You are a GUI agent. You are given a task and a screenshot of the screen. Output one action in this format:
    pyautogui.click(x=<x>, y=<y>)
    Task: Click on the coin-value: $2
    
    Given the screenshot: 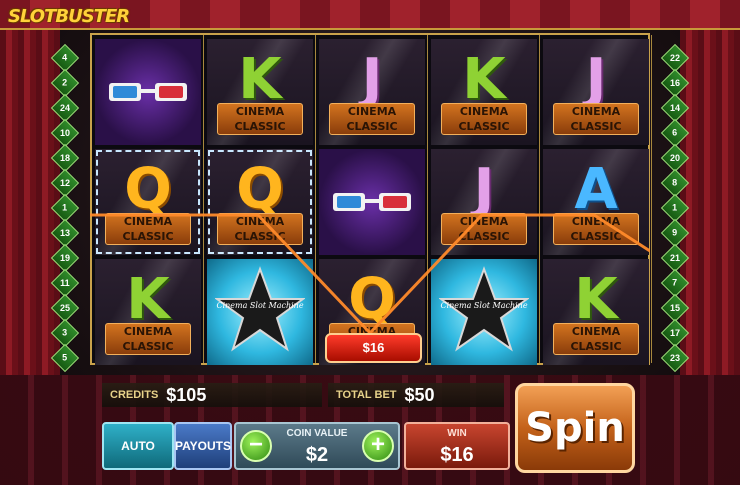 What is the action you would take?
    pyautogui.click(x=317, y=455)
    